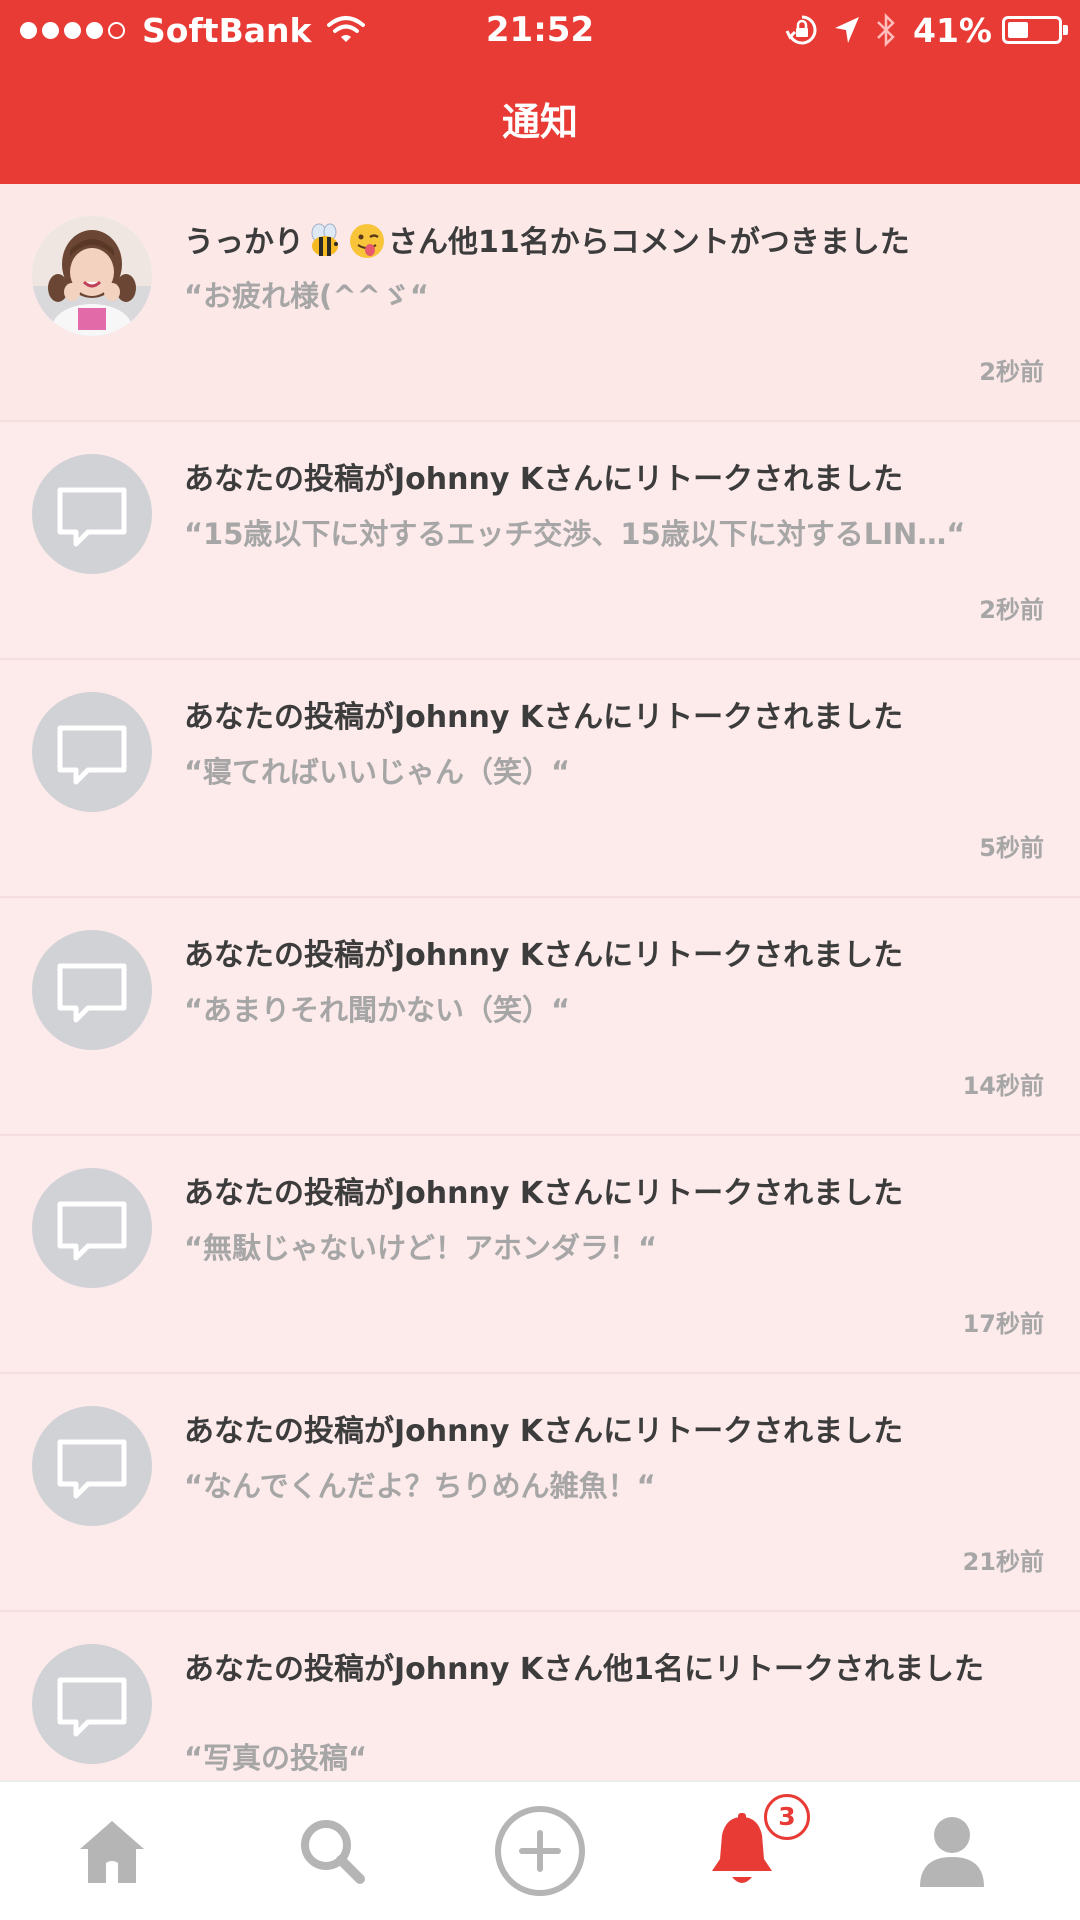 This screenshot has width=1080, height=1920. I want to click on tab-add-post, so click(540, 1851).